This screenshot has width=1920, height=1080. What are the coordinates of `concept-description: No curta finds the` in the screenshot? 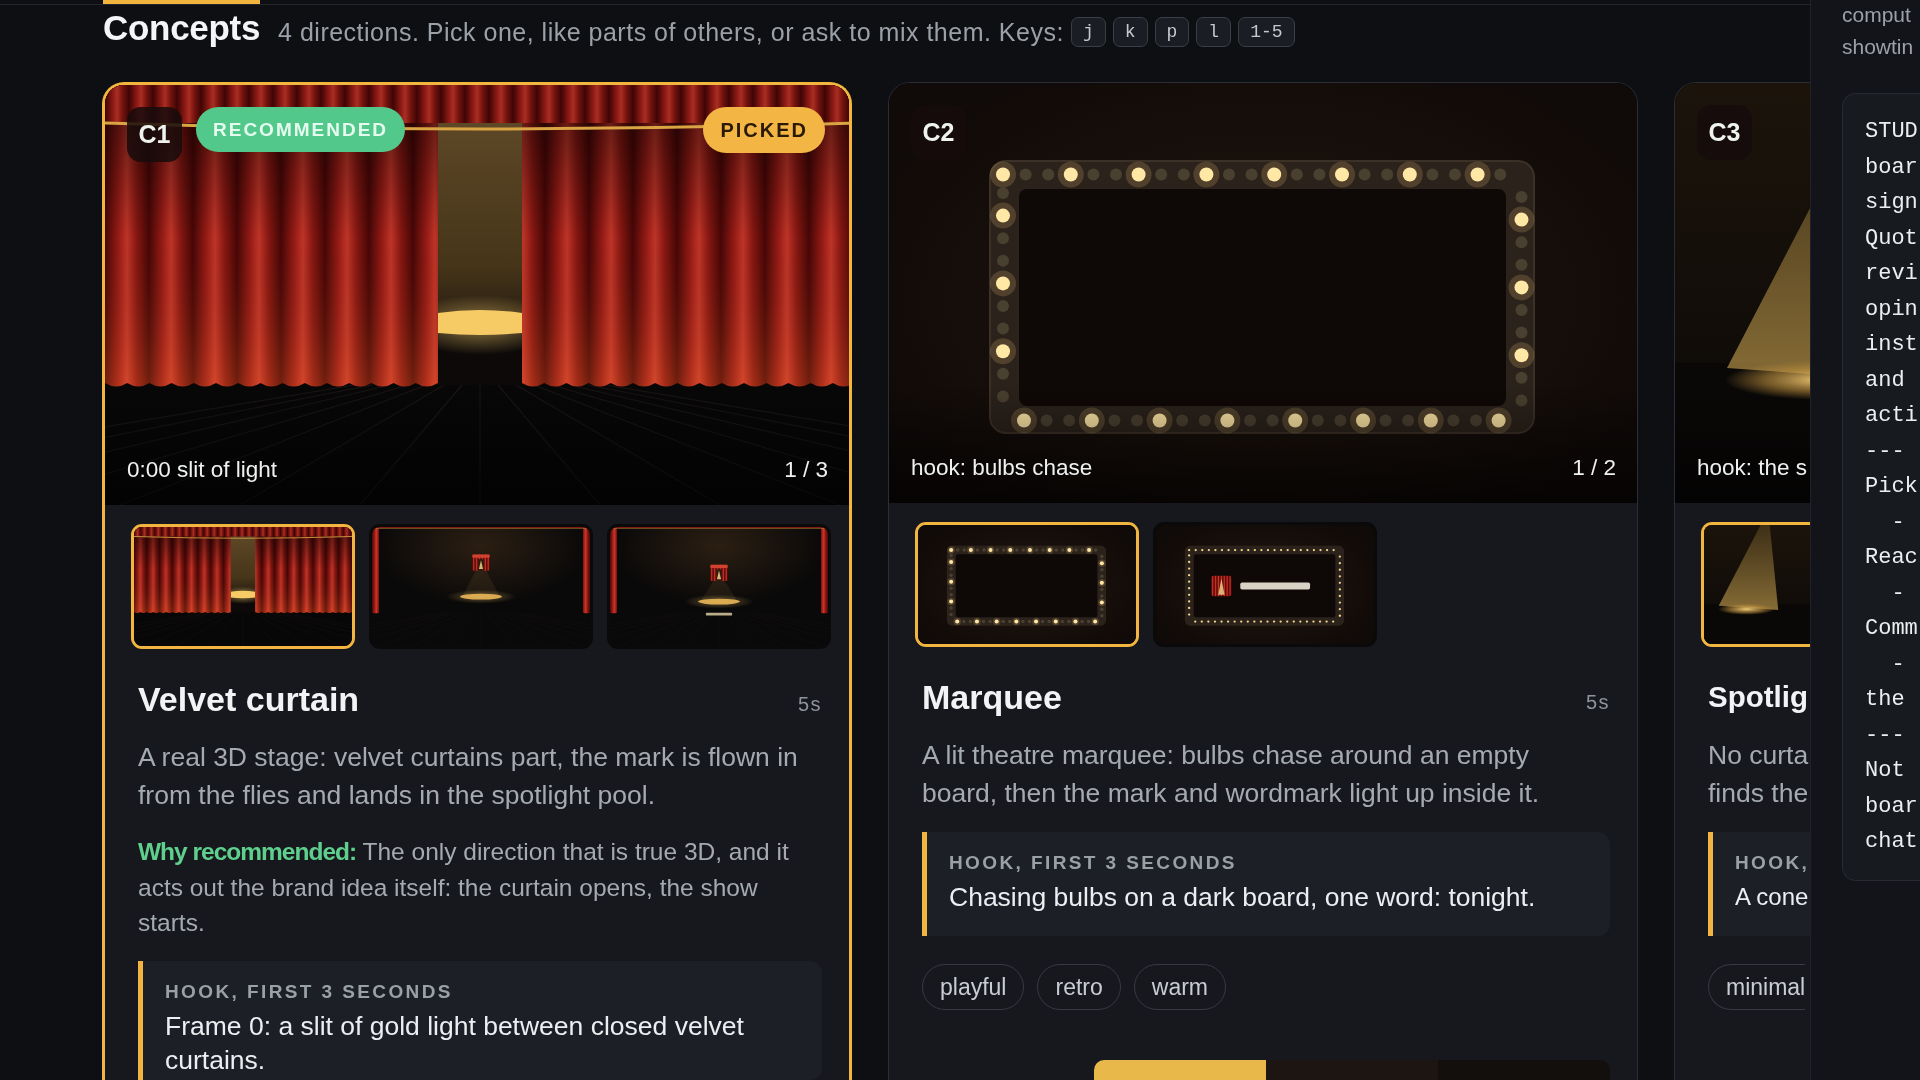 It's located at (1759, 774).